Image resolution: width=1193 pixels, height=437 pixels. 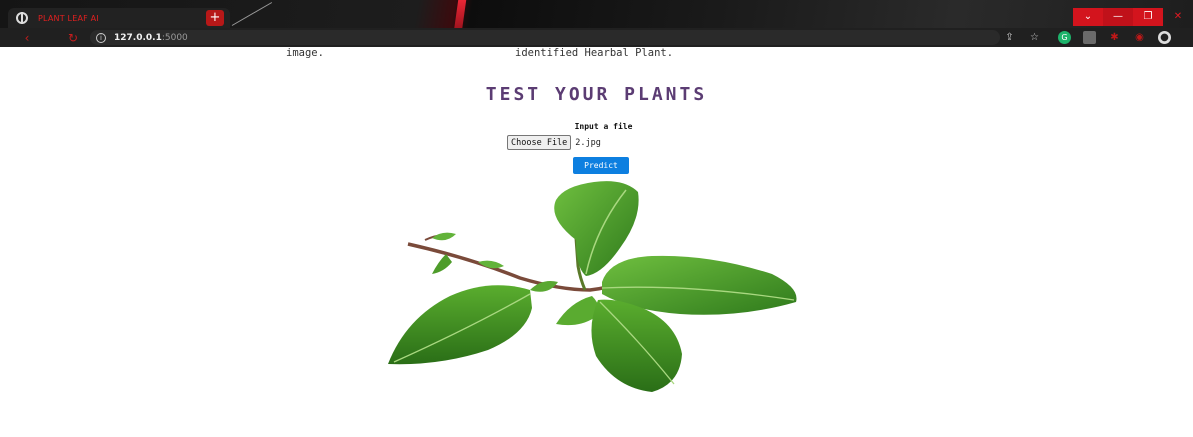 I want to click on address-bar: i 127.0.0.1 :5000, so click(x=545, y=37).